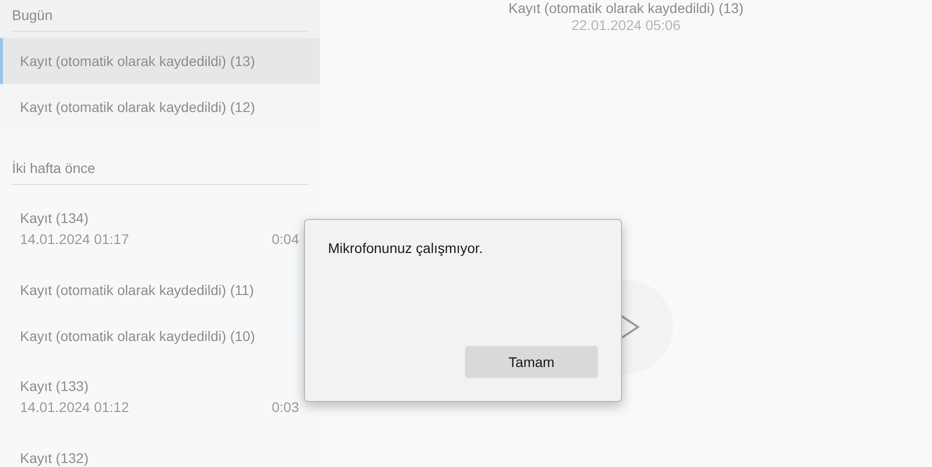 The width and height of the screenshot is (932, 467). Describe the element at coordinates (531, 362) in the screenshot. I see `ok-button: Tamam` at that location.